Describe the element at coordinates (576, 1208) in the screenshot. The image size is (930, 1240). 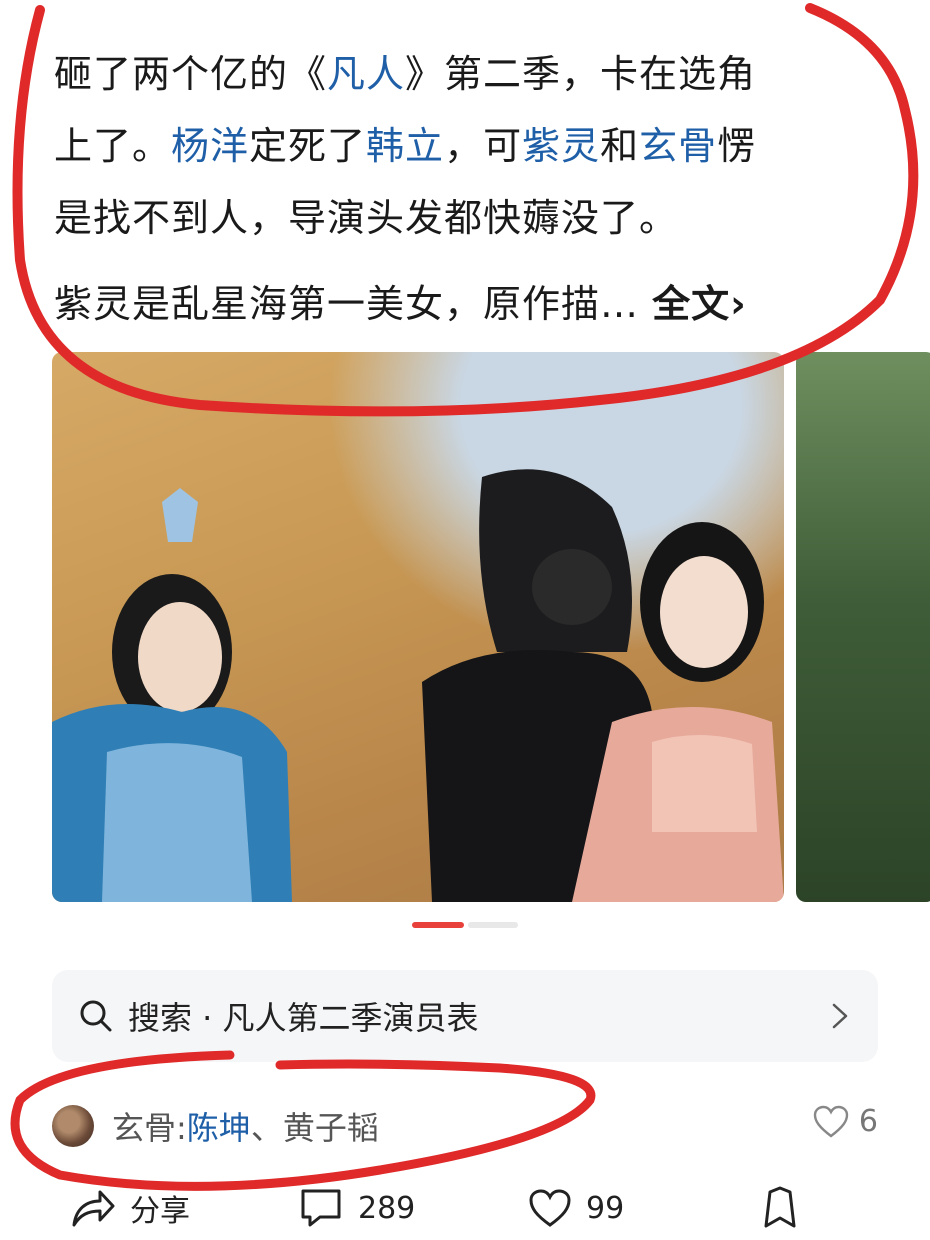
I see `like-button: 99` at that location.